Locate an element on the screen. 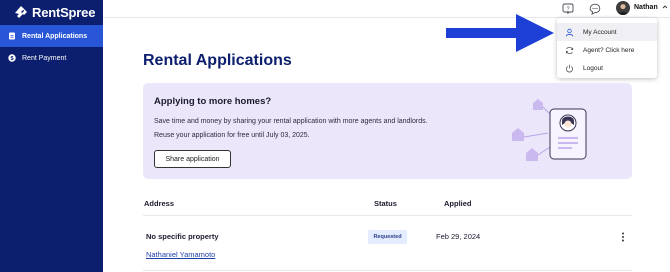  menu-item-label: My Account is located at coordinates (600, 32).